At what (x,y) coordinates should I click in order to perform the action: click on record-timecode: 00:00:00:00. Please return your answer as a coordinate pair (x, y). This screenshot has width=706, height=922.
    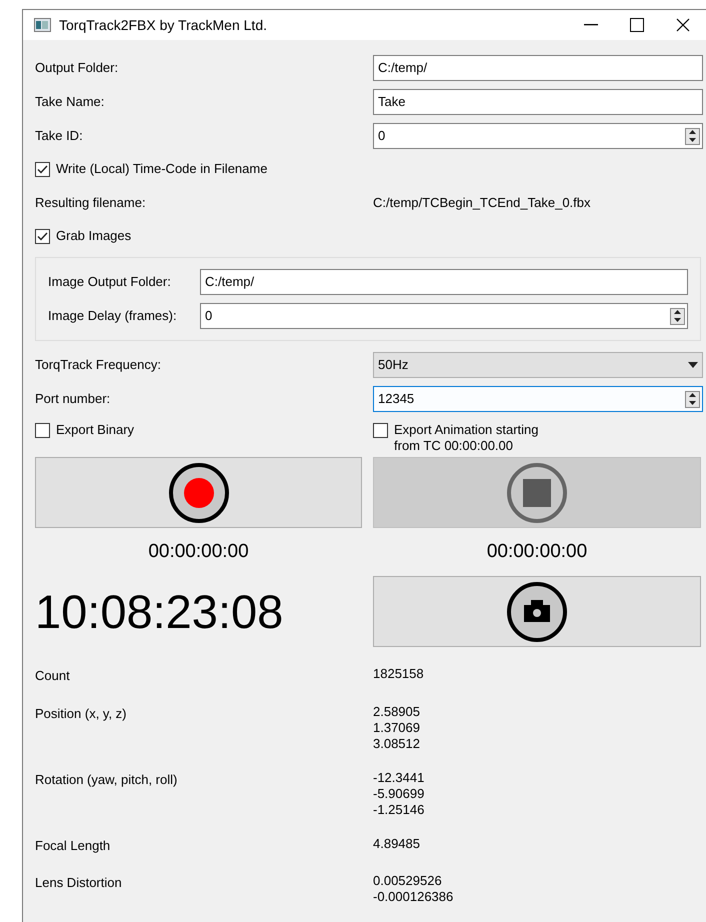
    Looking at the image, I should click on (198, 552).